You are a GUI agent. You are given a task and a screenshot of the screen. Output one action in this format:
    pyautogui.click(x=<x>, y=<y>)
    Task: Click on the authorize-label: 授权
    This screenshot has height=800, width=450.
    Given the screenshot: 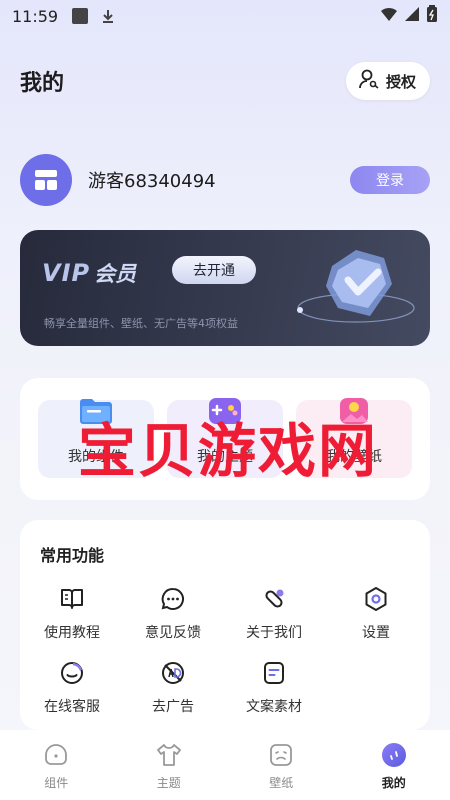 What is the action you would take?
    pyautogui.click(x=400, y=81)
    